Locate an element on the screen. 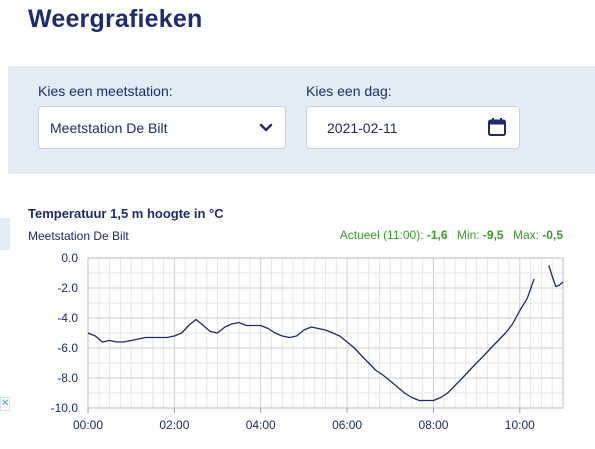  y-tick-label: -6.0 is located at coordinates (67, 348).